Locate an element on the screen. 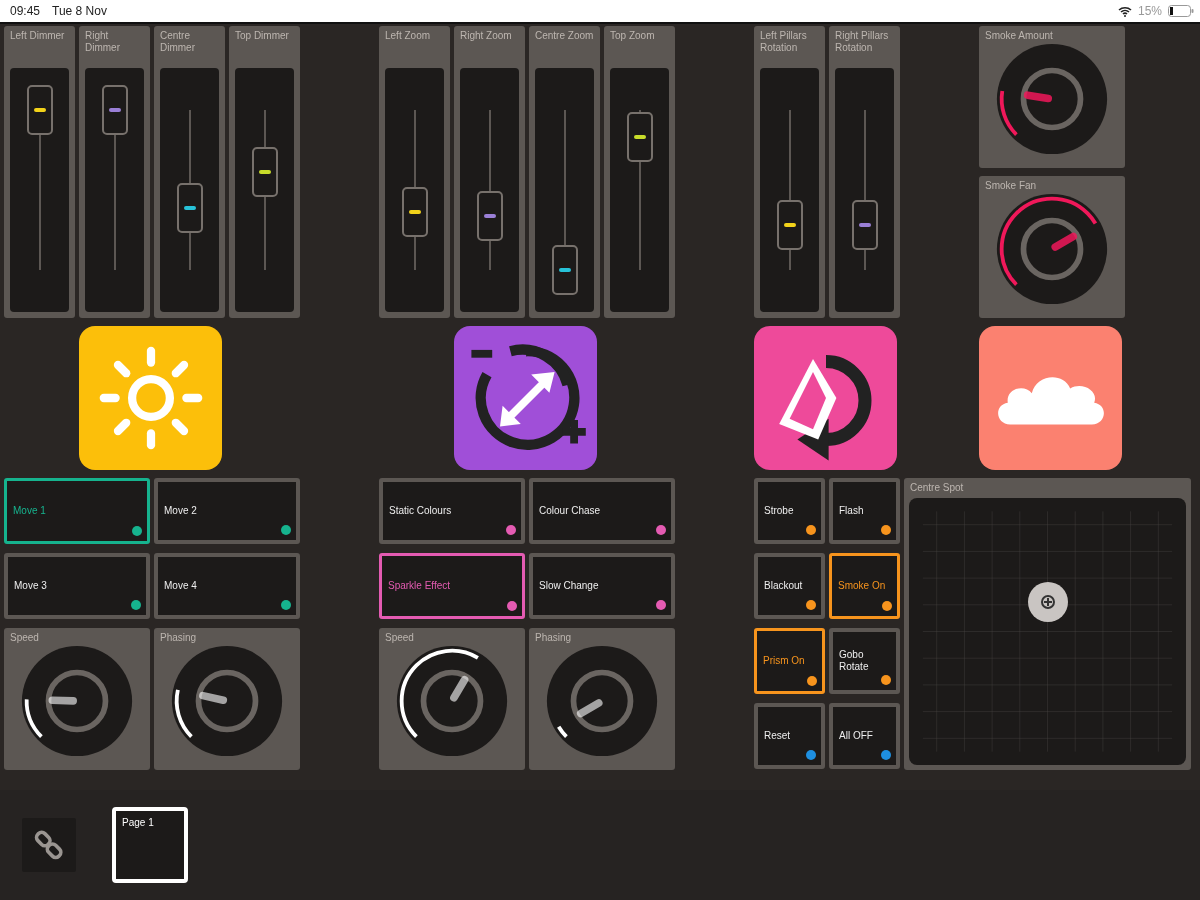 This screenshot has width=1200, height=900. fader-label: Left Dimmer is located at coordinates (37, 36).